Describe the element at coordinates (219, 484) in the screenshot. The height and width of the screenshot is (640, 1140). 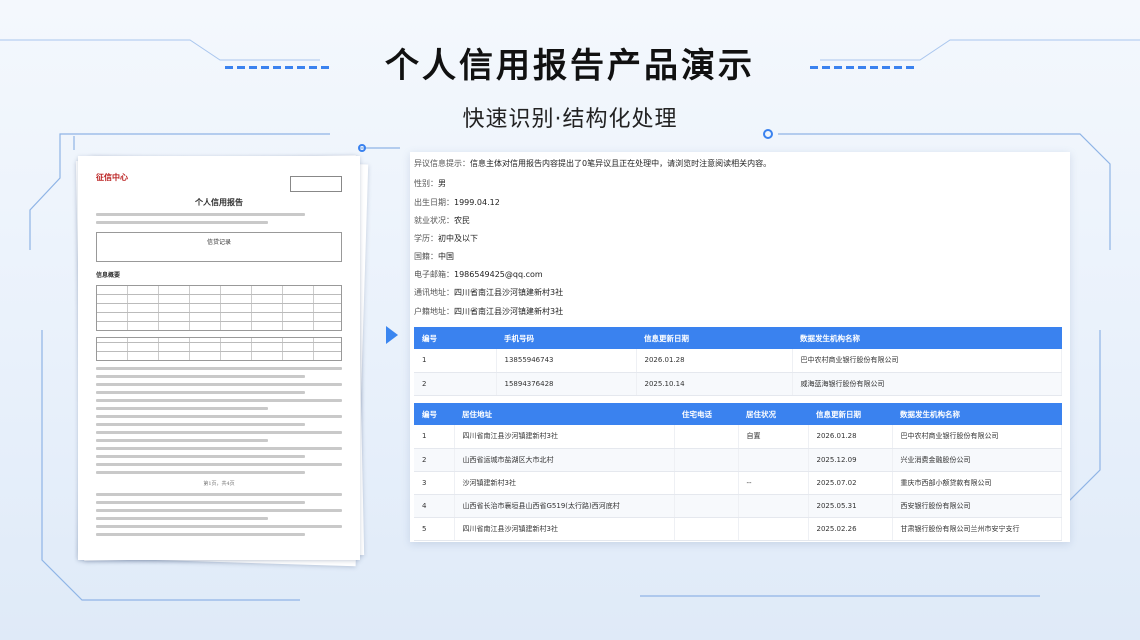
I see `document-page-number: 第1页，共4页` at that location.